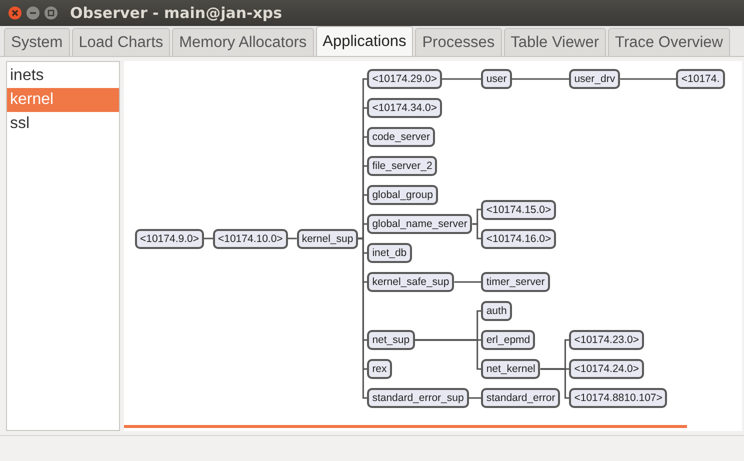  I want to click on application-item: inets, so click(63, 76).